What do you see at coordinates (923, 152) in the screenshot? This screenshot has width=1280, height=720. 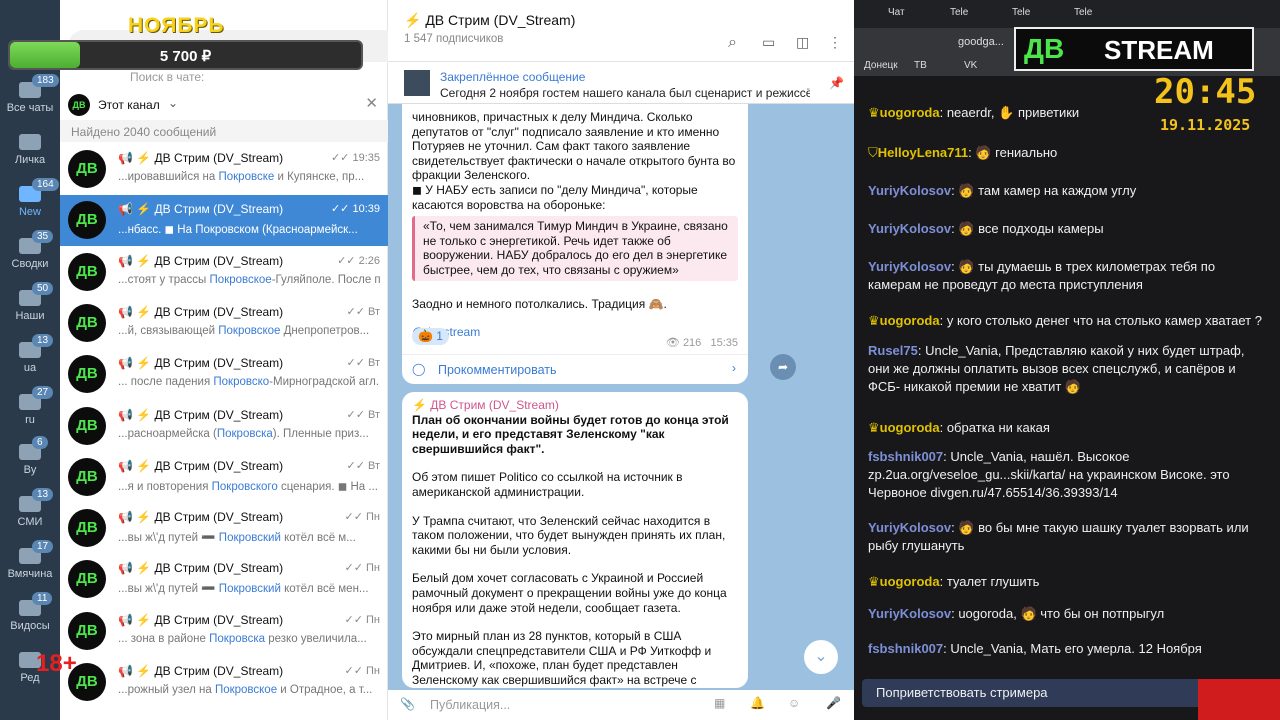 I see `chat-username: HelloyLena711` at bounding box center [923, 152].